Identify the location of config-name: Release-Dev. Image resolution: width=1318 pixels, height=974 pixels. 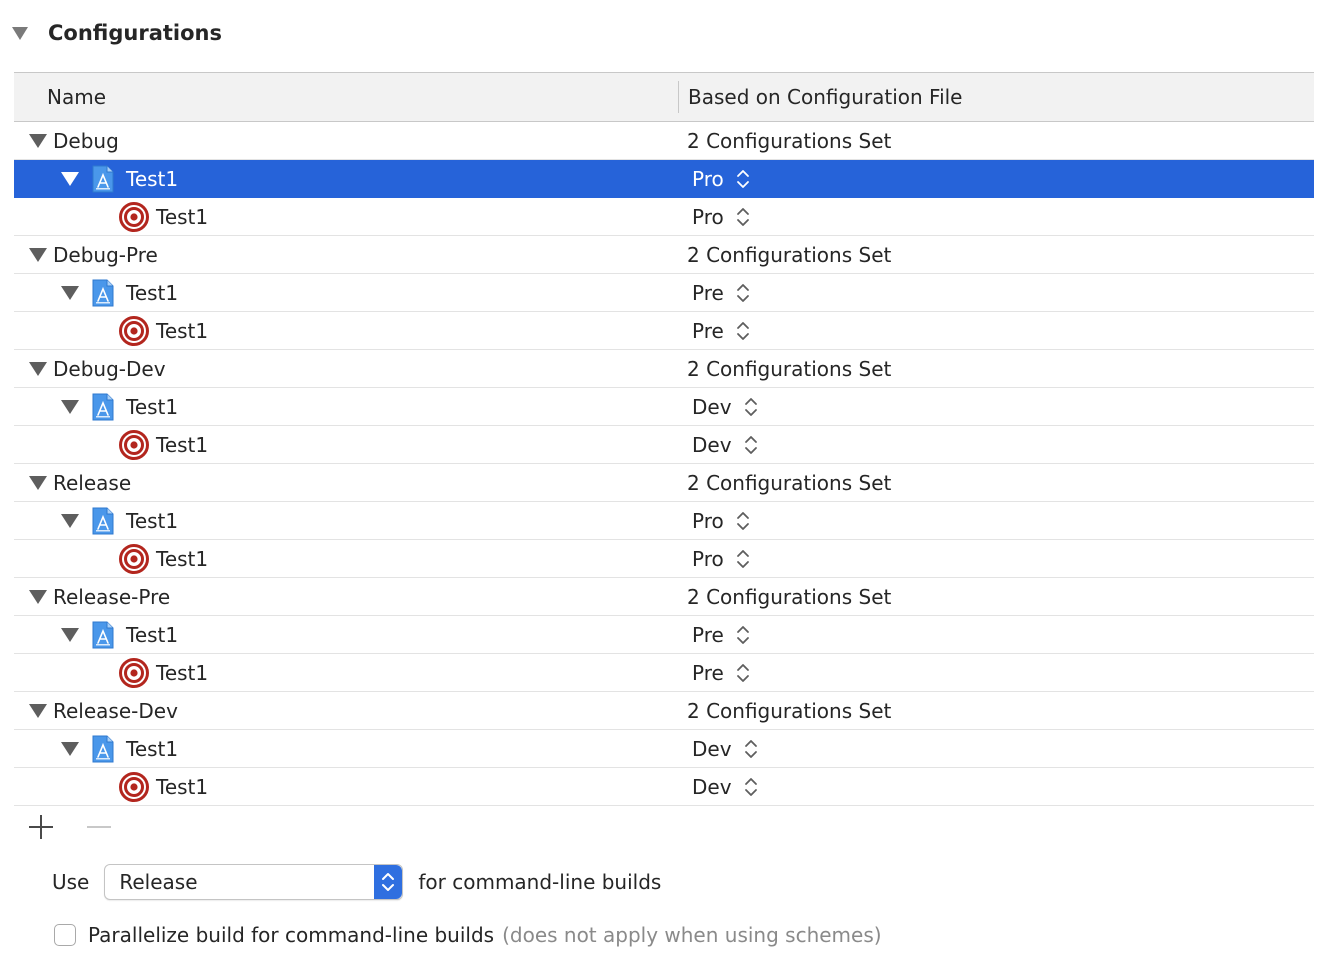
(115, 710).